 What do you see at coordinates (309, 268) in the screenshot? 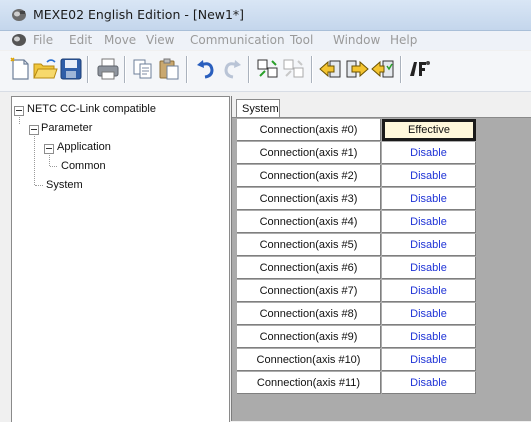
I see `row-label: Connection(axis #6)` at bounding box center [309, 268].